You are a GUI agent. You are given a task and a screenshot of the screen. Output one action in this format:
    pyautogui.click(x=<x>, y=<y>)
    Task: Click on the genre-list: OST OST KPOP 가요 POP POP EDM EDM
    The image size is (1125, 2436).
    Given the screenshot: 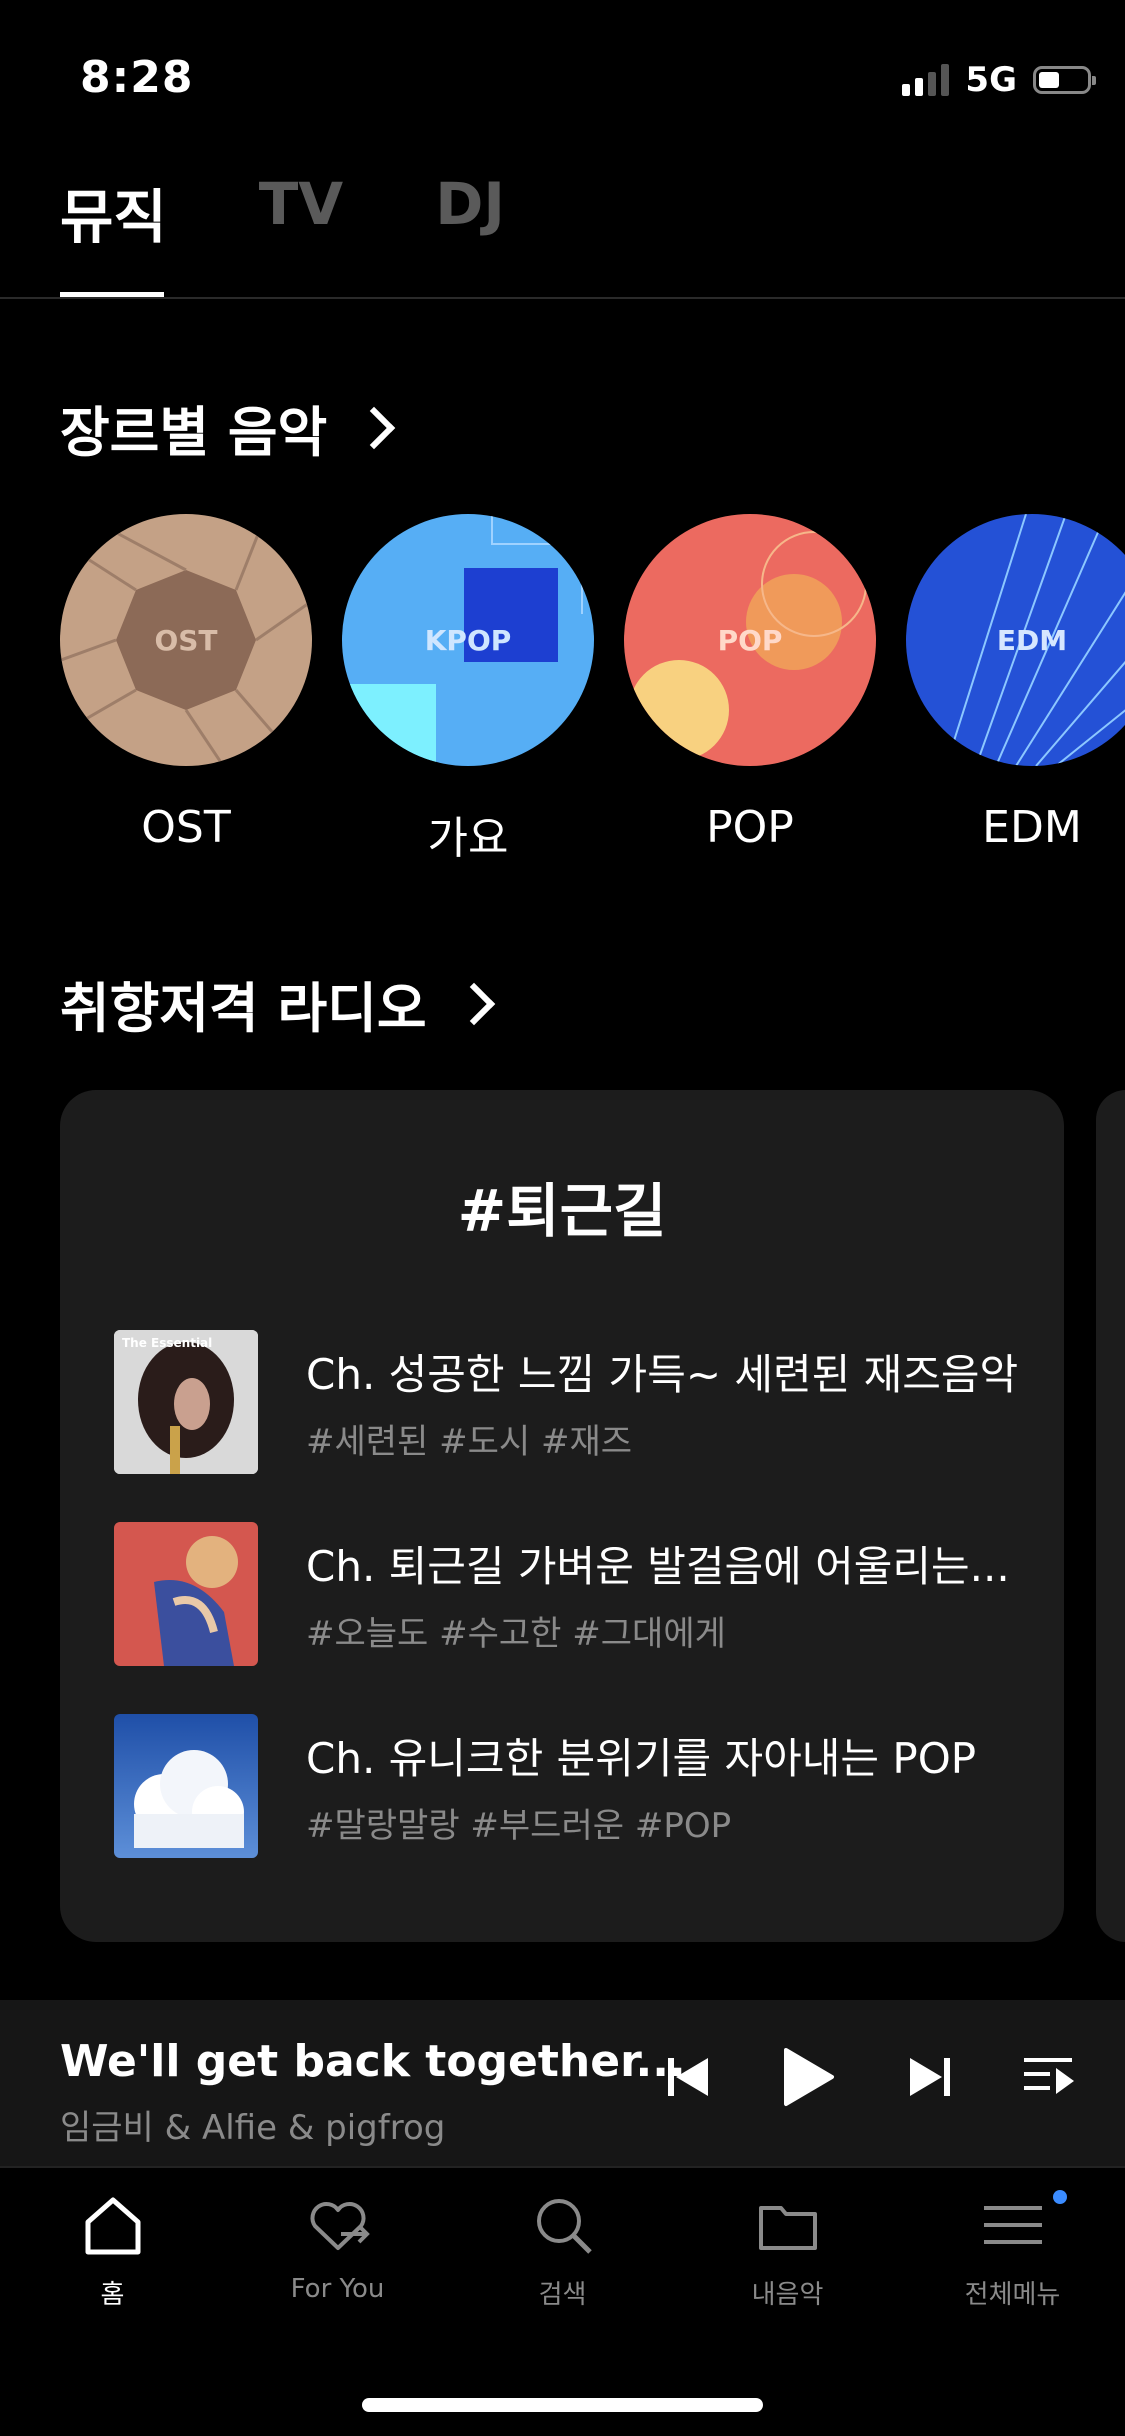 What is the action you would take?
    pyautogui.click(x=592, y=690)
    